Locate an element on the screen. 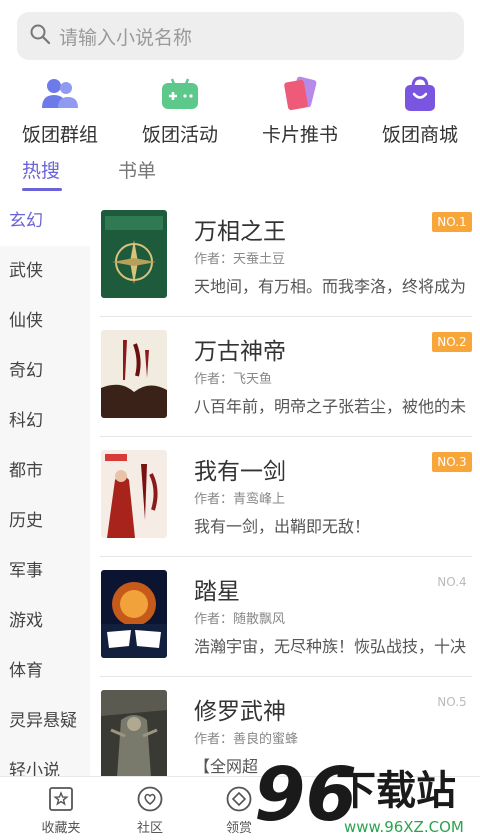 The image size is (480, 840). watermark-url: www.96XZ.COM is located at coordinates (404, 827).